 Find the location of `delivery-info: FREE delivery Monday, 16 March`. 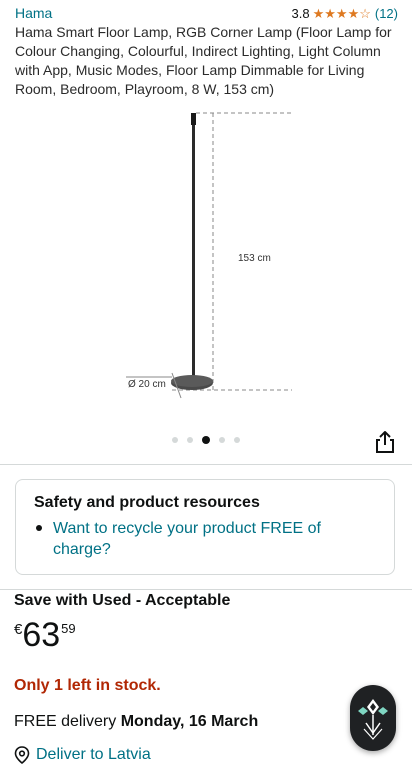

delivery-info: FREE delivery Monday, 16 March is located at coordinates (136, 722).